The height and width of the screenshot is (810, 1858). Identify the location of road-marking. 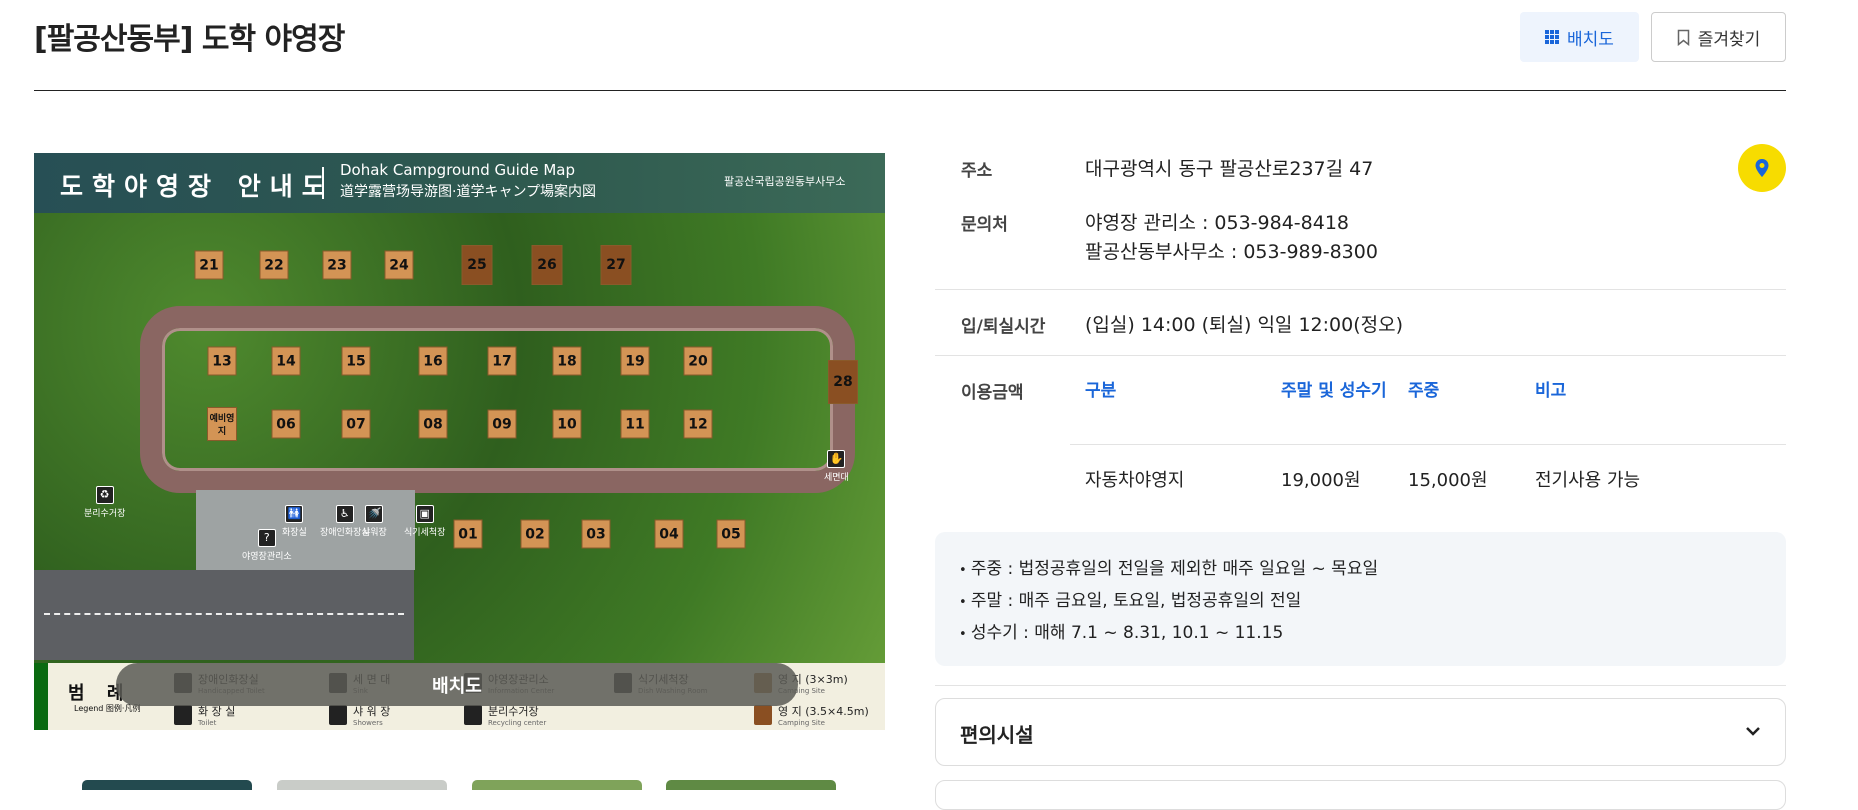
(224, 614).